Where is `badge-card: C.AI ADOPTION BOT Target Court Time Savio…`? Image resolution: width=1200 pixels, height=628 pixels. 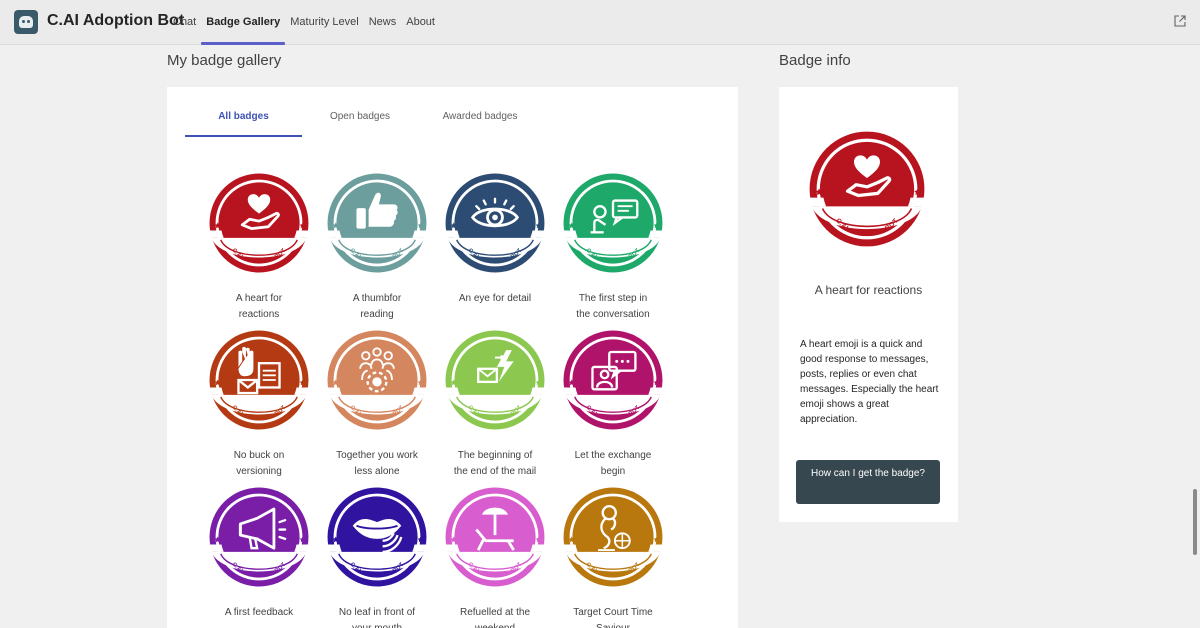
badge-card: C.AI ADOPTION BOT Target Court Time Savio… is located at coordinates (613, 554).